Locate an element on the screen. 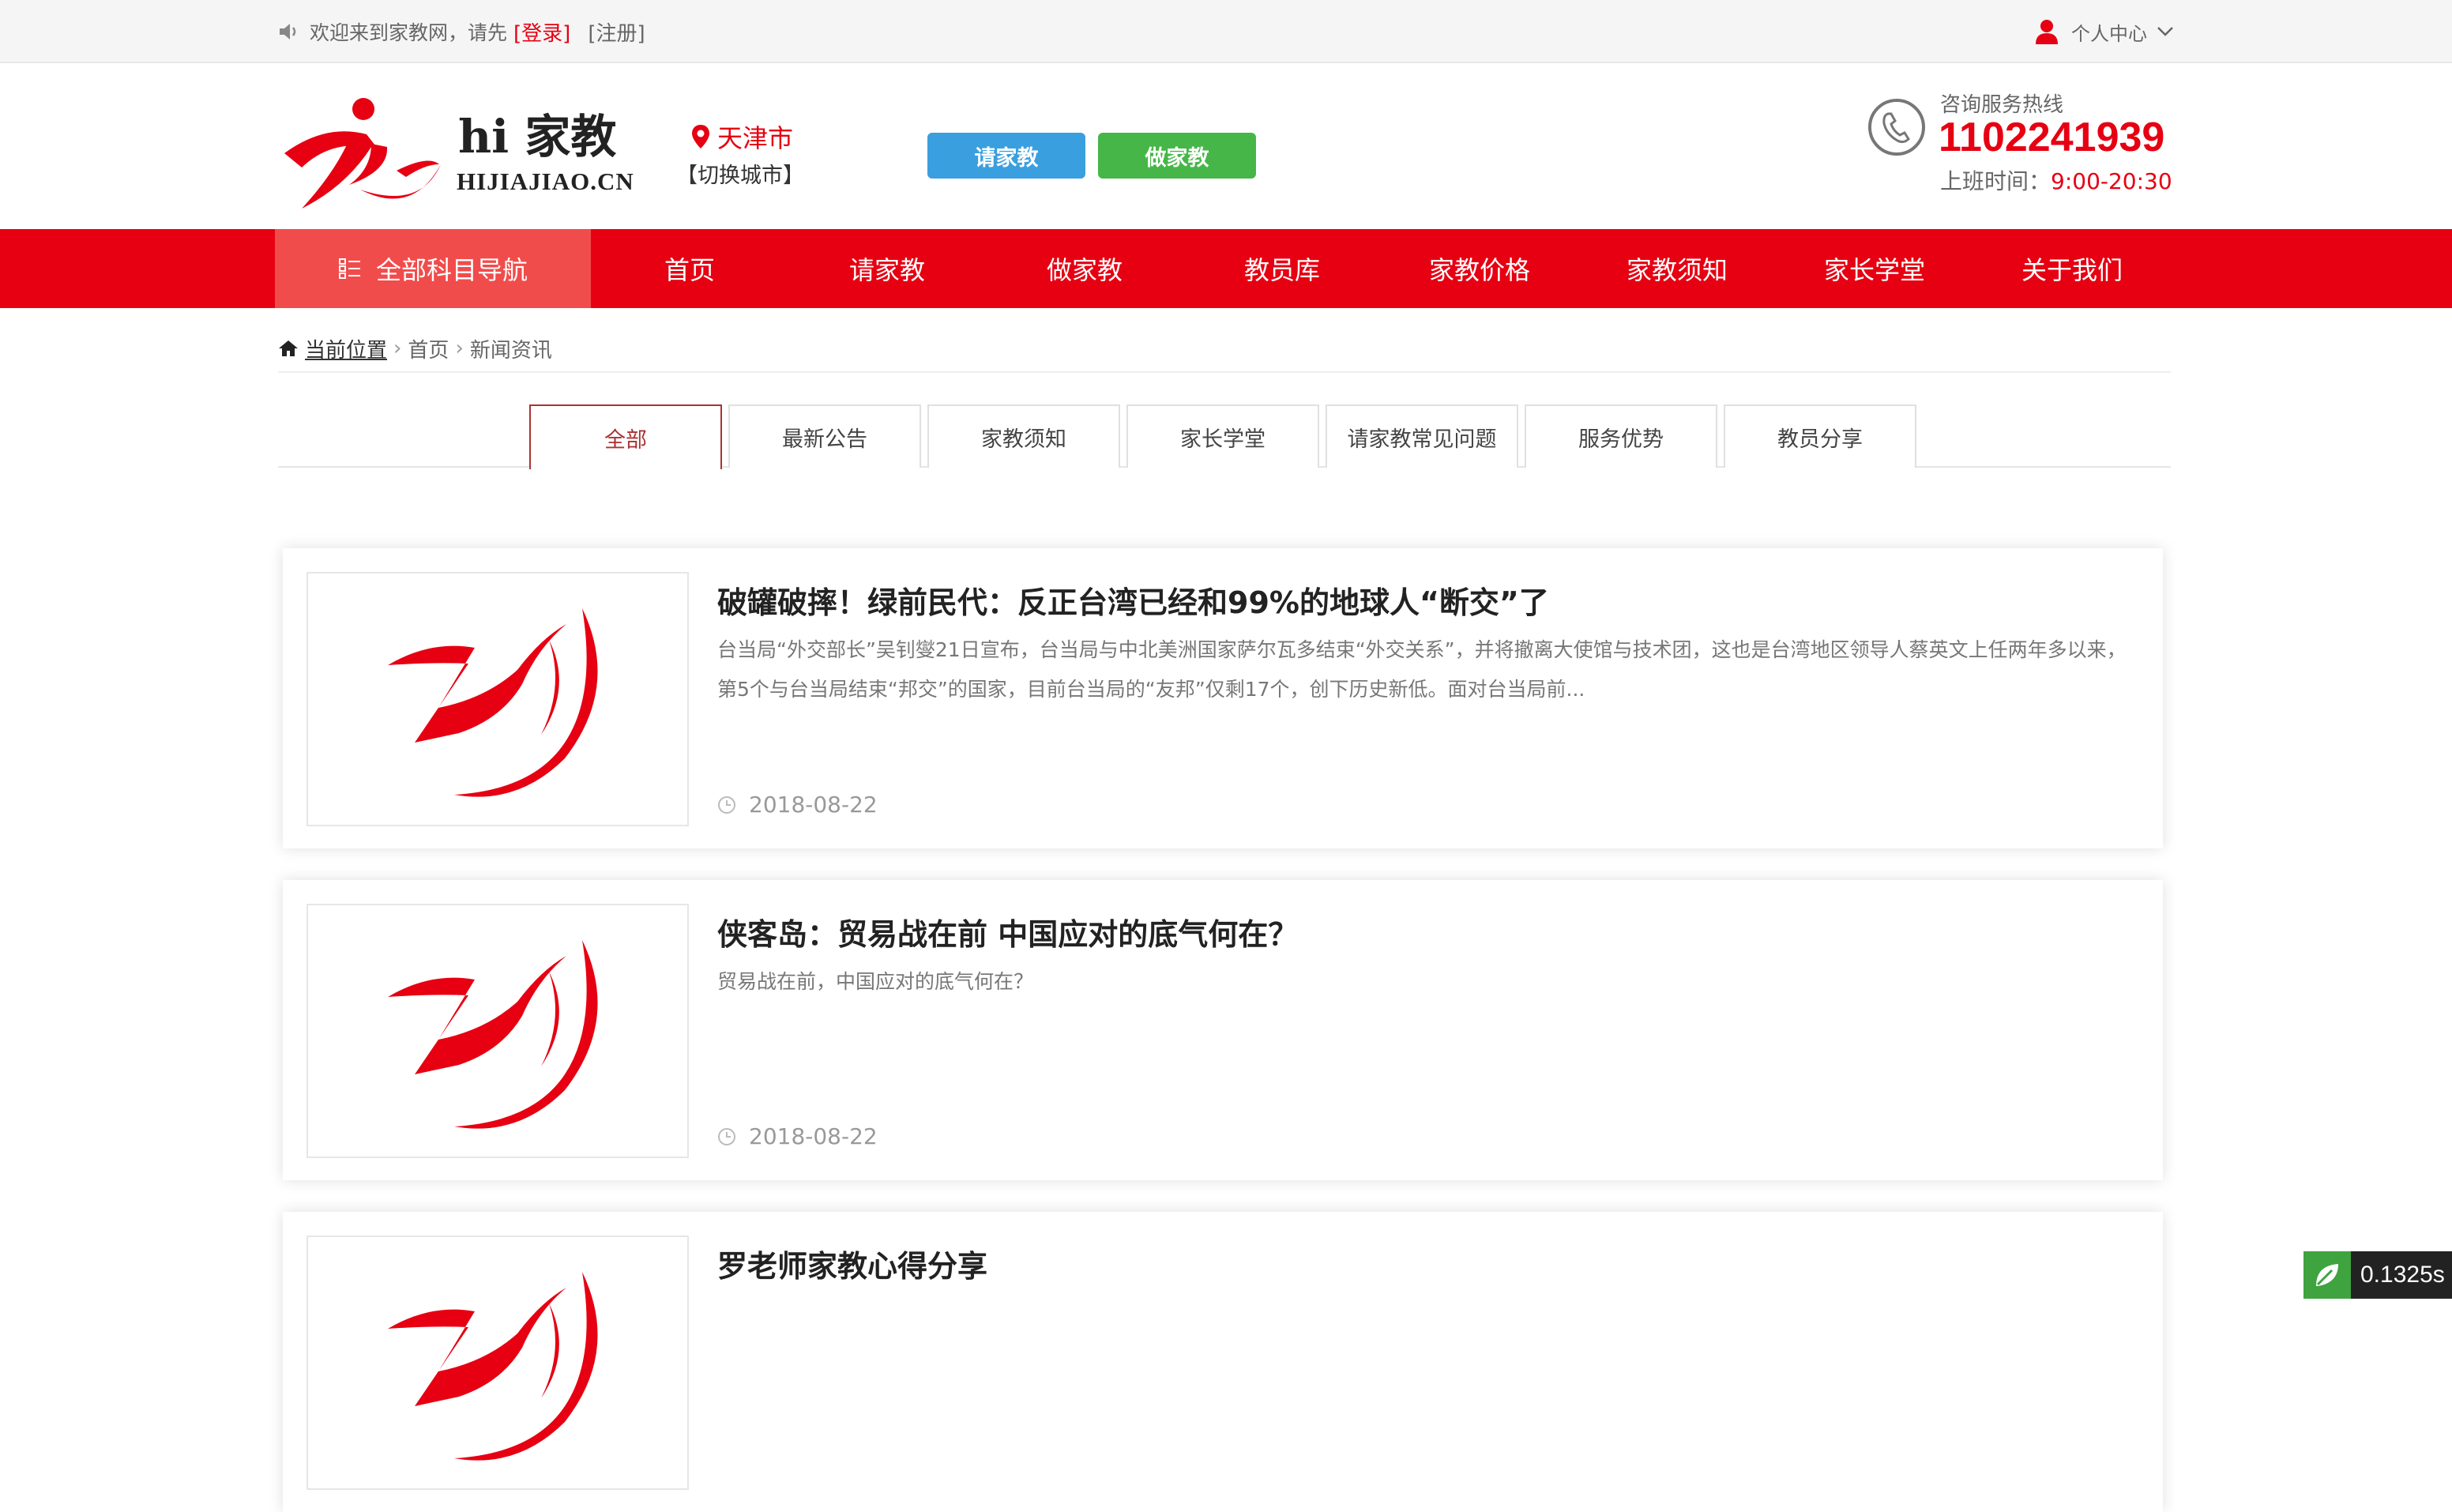 The height and width of the screenshot is (1512, 2452). tab-all: 全部 is located at coordinates (625, 436).